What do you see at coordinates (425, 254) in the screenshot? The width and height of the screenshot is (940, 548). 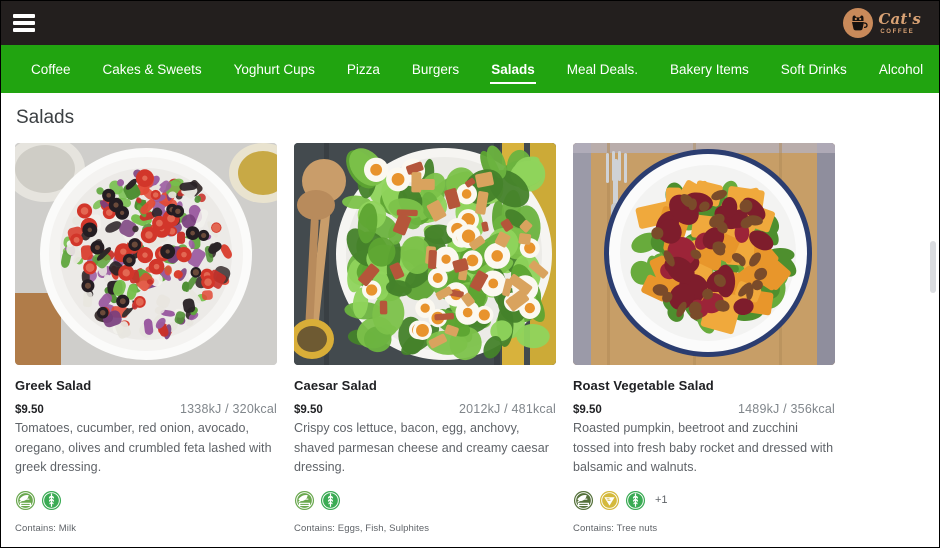 I see `caesar-salad-photo` at bounding box center [425, 254].